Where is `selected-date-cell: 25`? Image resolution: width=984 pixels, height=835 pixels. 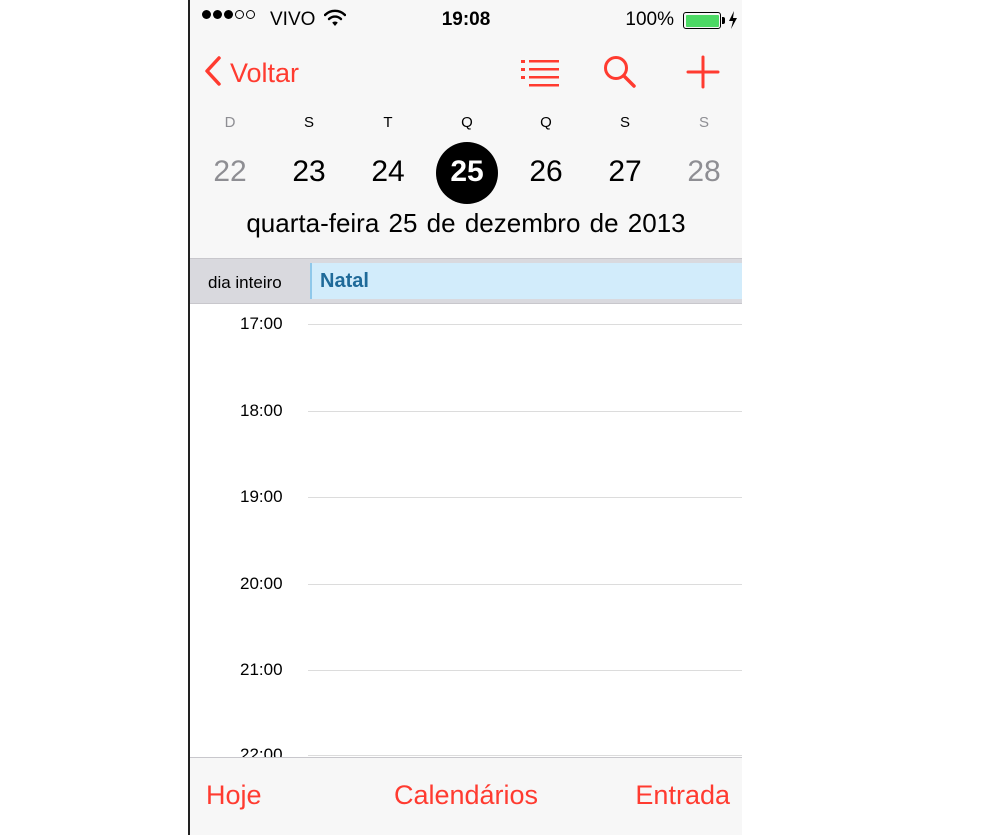
selected-date-cell: 25 is located at coordinates (467, 173).